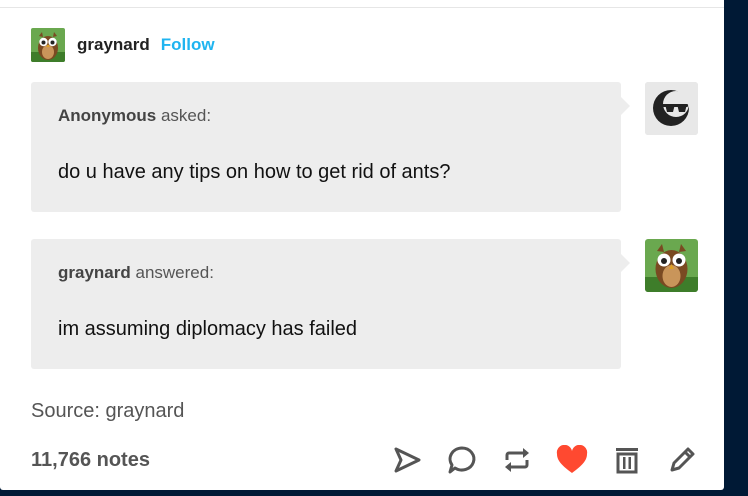  I want to click on reblog-button, so click(517, 460).